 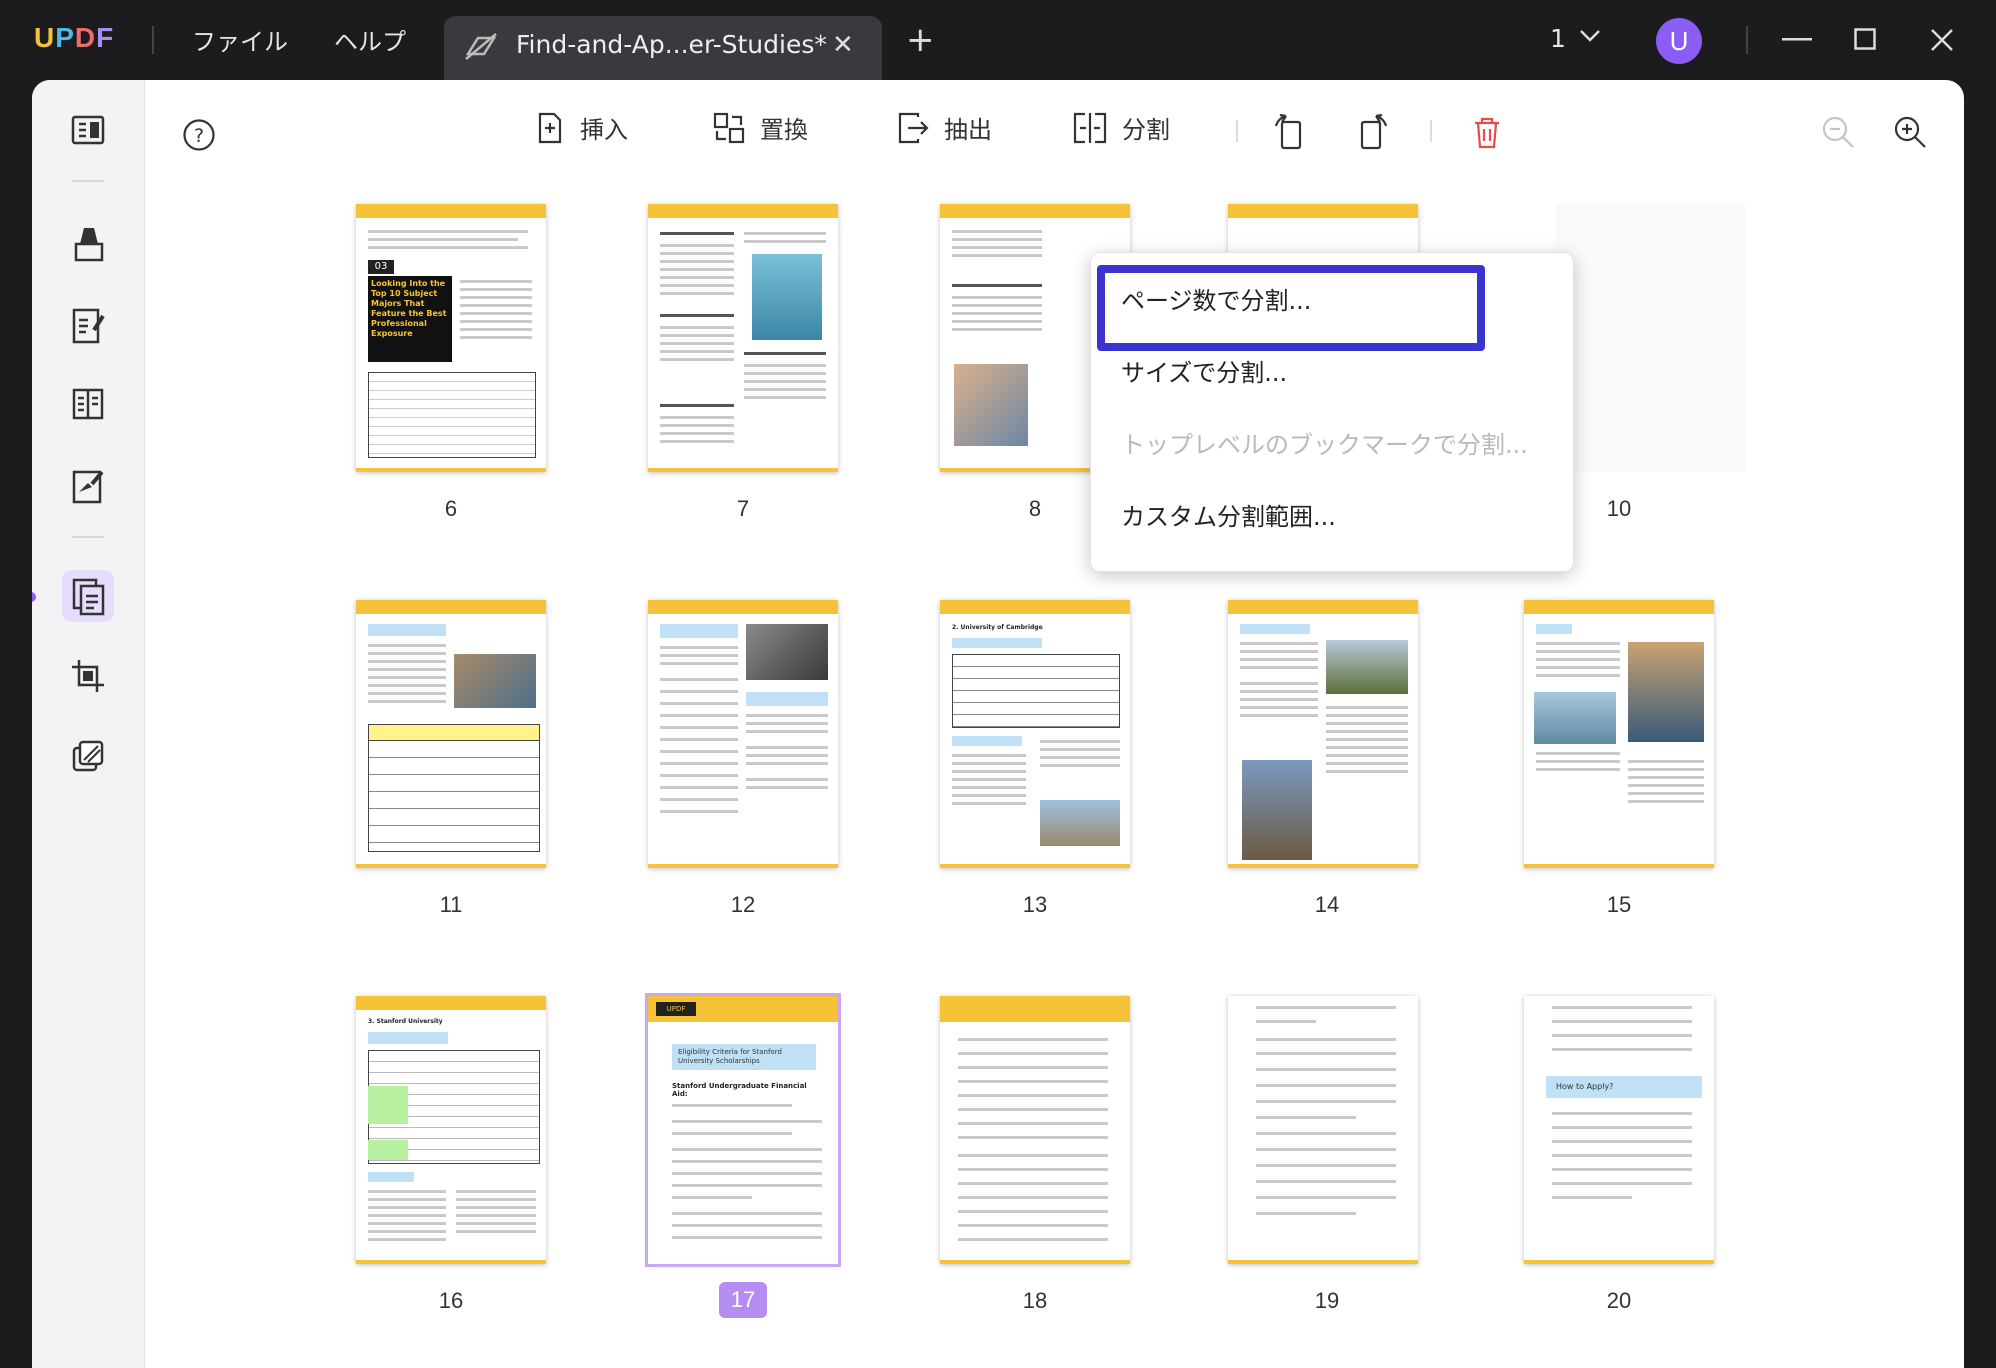 What do you see at coordinates (1146, 130) in the screenshot?
I see `split-label: 分割` at bounding box center [1146, 130].